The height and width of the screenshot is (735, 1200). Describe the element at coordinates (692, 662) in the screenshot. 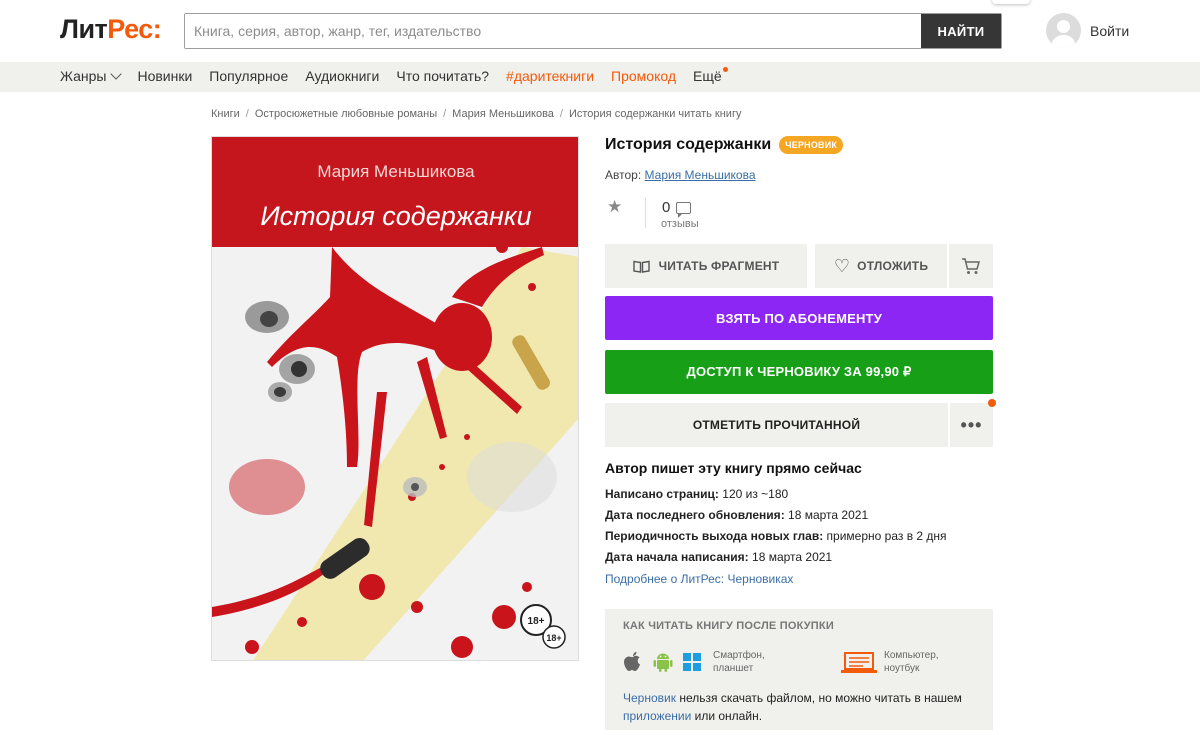

I see `windows-icon` at that location.